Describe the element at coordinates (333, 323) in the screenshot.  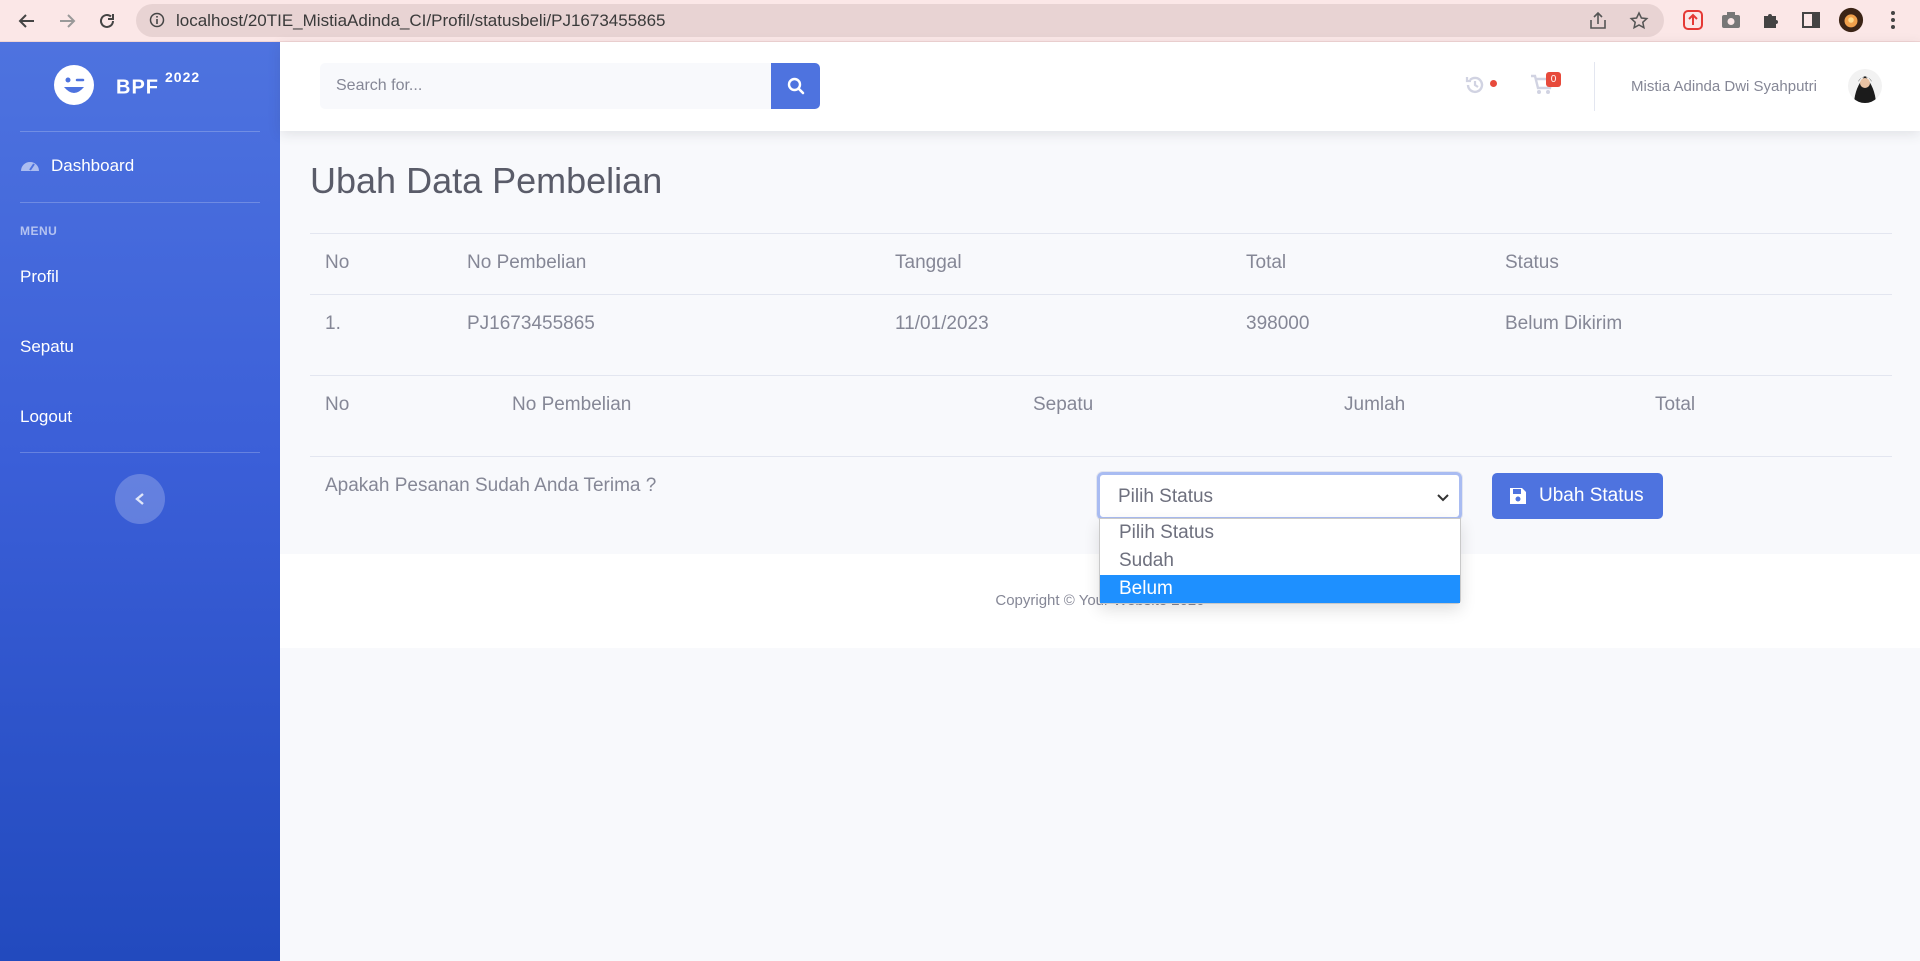
I see `order-cell-no: 1.` at that location.